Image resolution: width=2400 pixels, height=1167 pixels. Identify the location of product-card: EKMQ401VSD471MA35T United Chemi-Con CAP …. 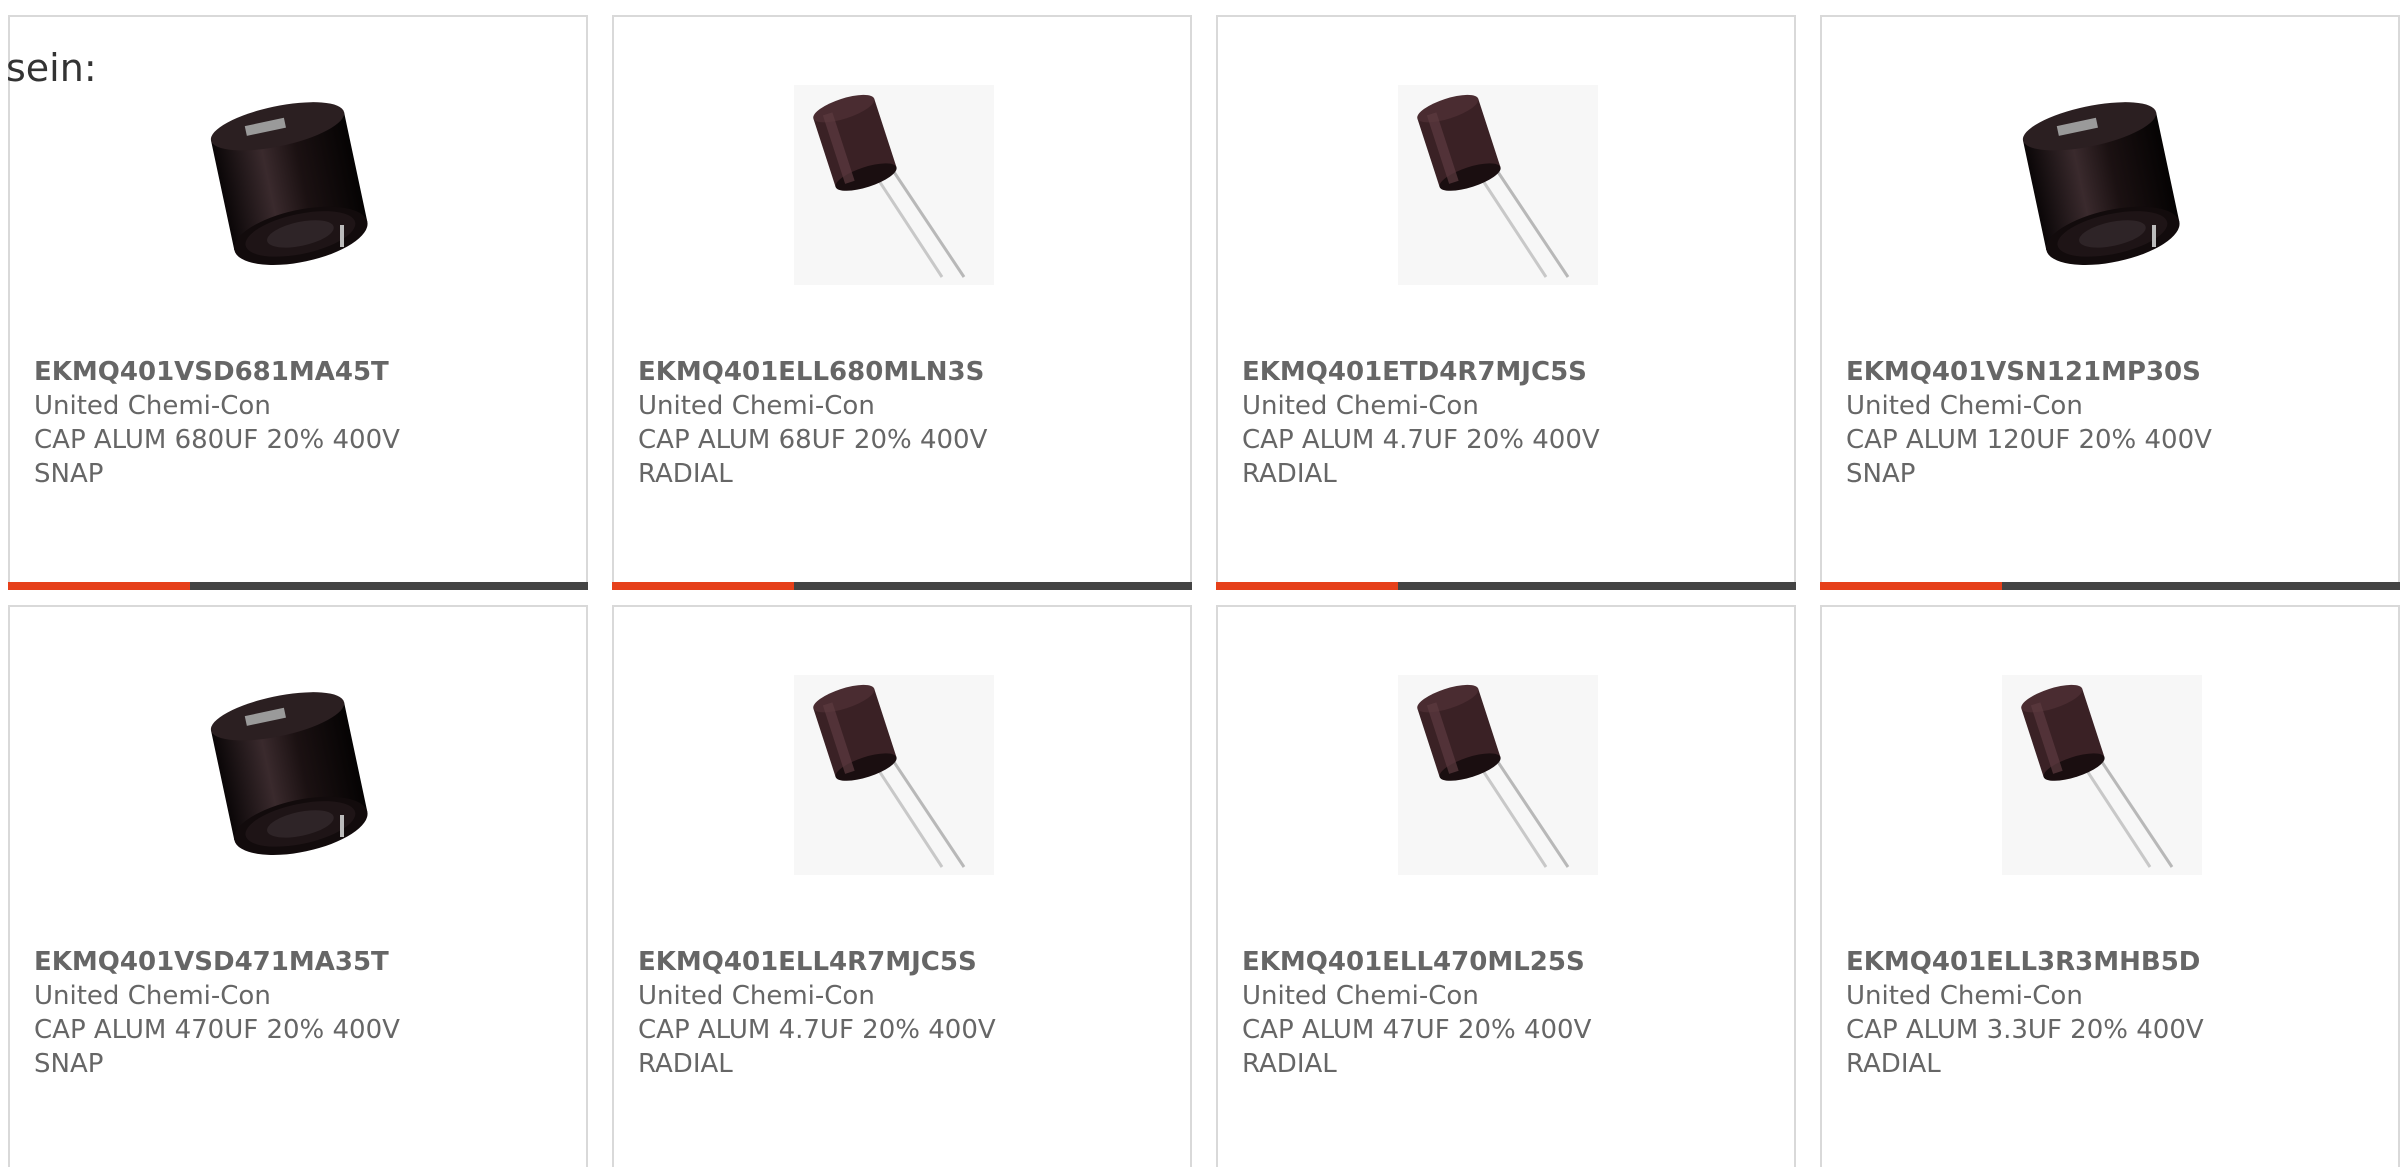
(298, 886).